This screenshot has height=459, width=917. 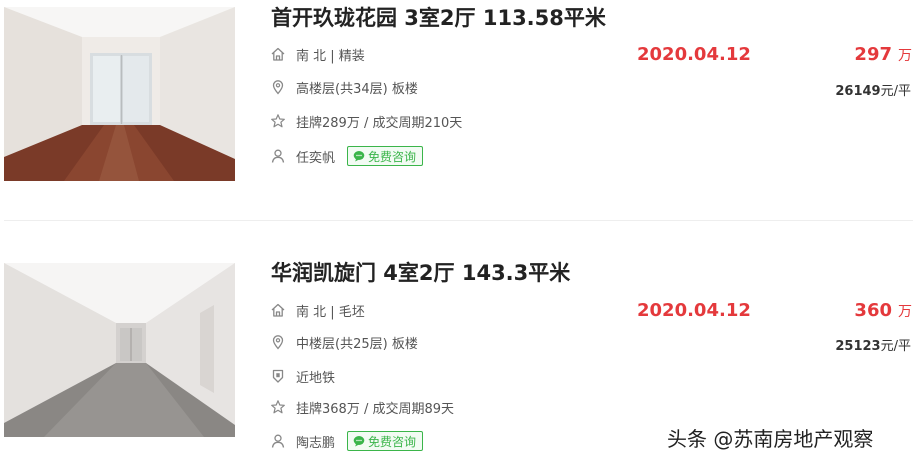 What do you see at coordinates (315, 441) in the screenshot?
I see `agent-name: 陶志鹏` at bounding box center [315, 441].